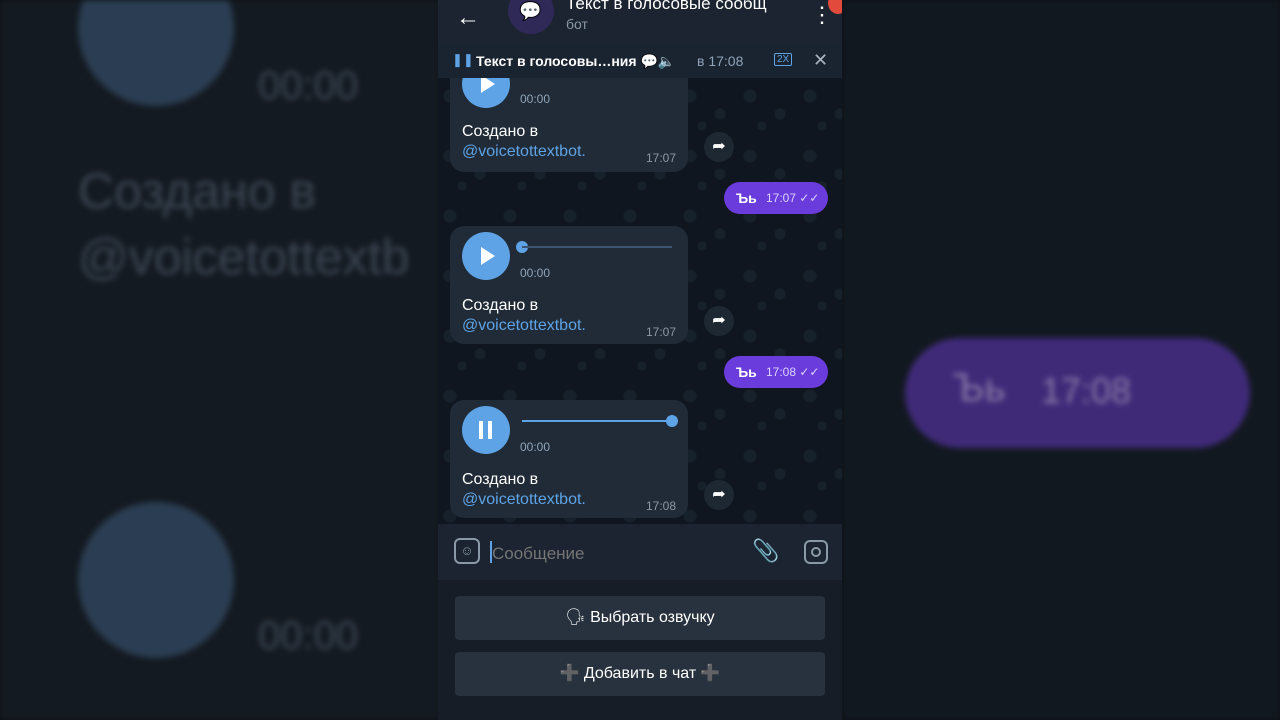 The width and height of the screenshot is (1280, 720). I want to click on sticker-icon: ☺, so click(467, 551).